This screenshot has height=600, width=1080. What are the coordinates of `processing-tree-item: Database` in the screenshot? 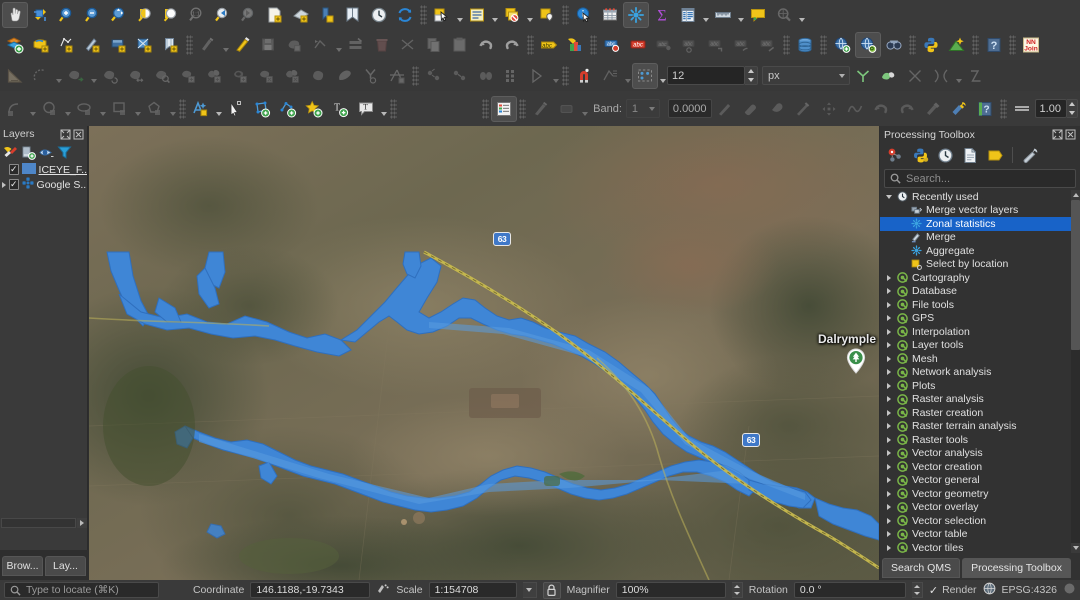 It's located at (980, 292).